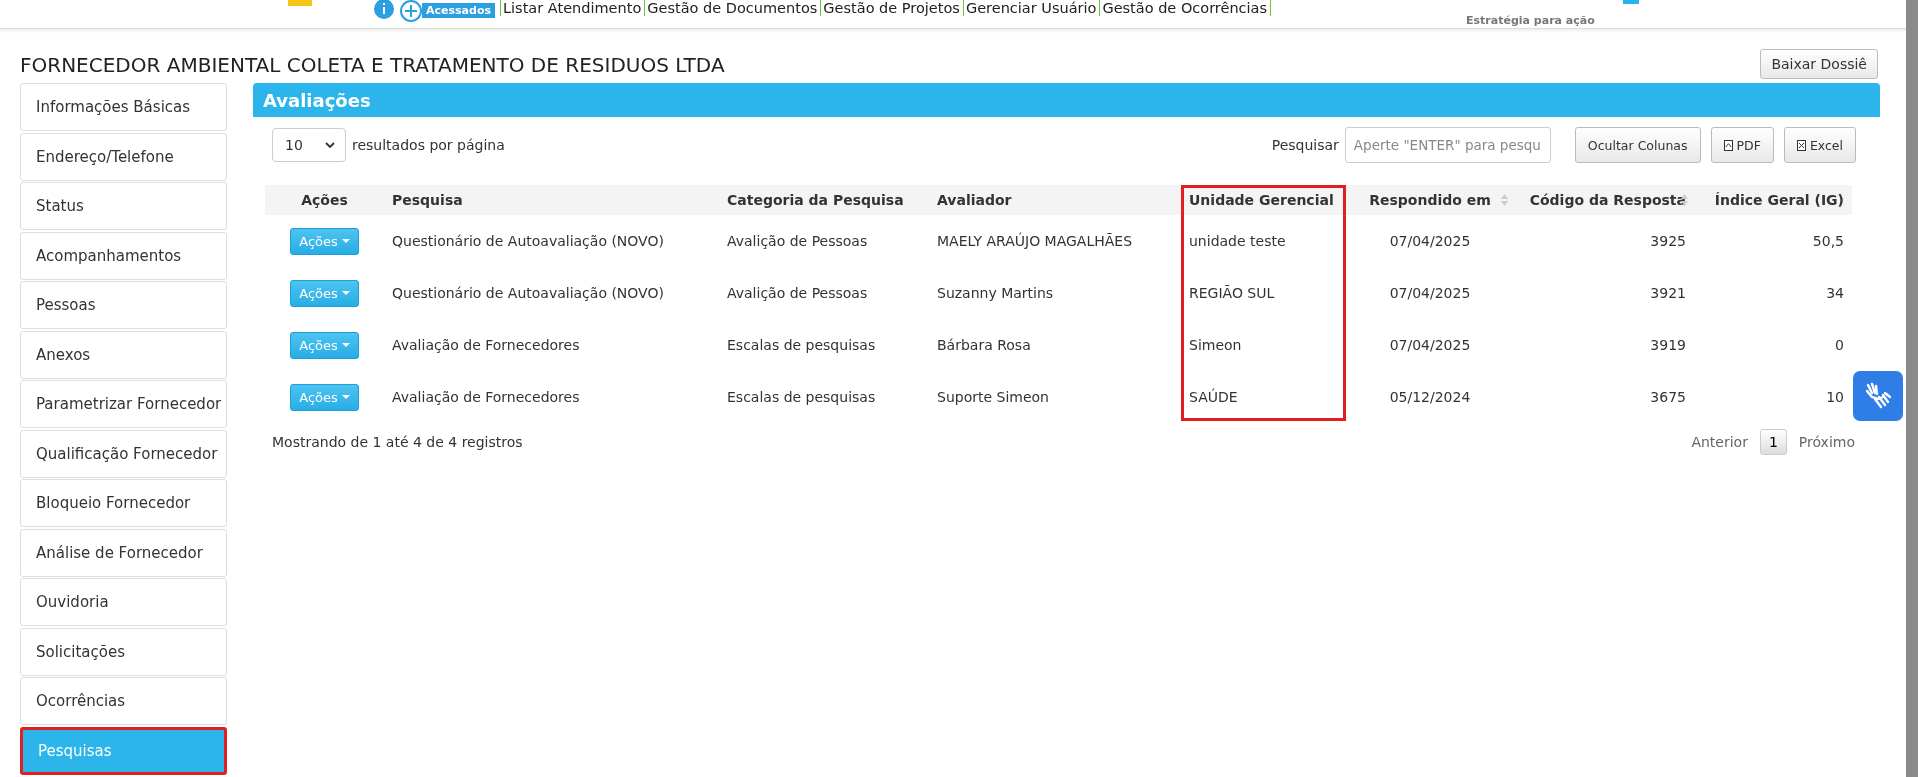  I want to click on table-cell: Suporte Simeon, so click(993, 397).